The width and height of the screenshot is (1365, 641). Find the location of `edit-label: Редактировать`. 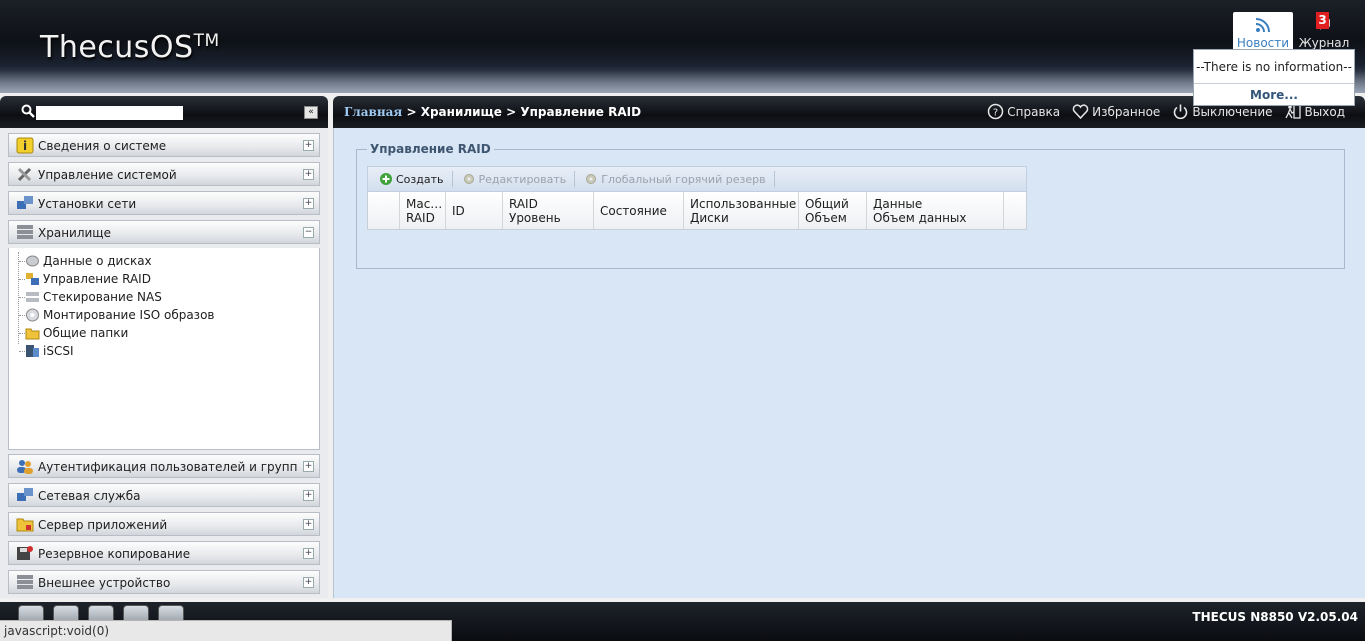

edit-label: Редактировать is located at coordinates (522, 179).